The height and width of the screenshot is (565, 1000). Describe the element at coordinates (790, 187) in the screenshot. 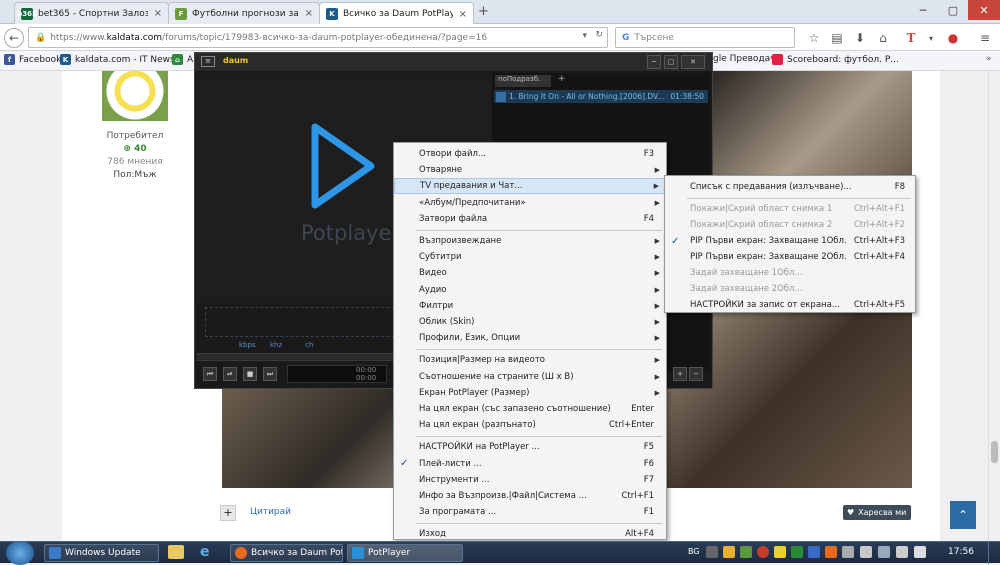

I see `menu-item: Списък с предавания (излъчване)... F8` at that location.